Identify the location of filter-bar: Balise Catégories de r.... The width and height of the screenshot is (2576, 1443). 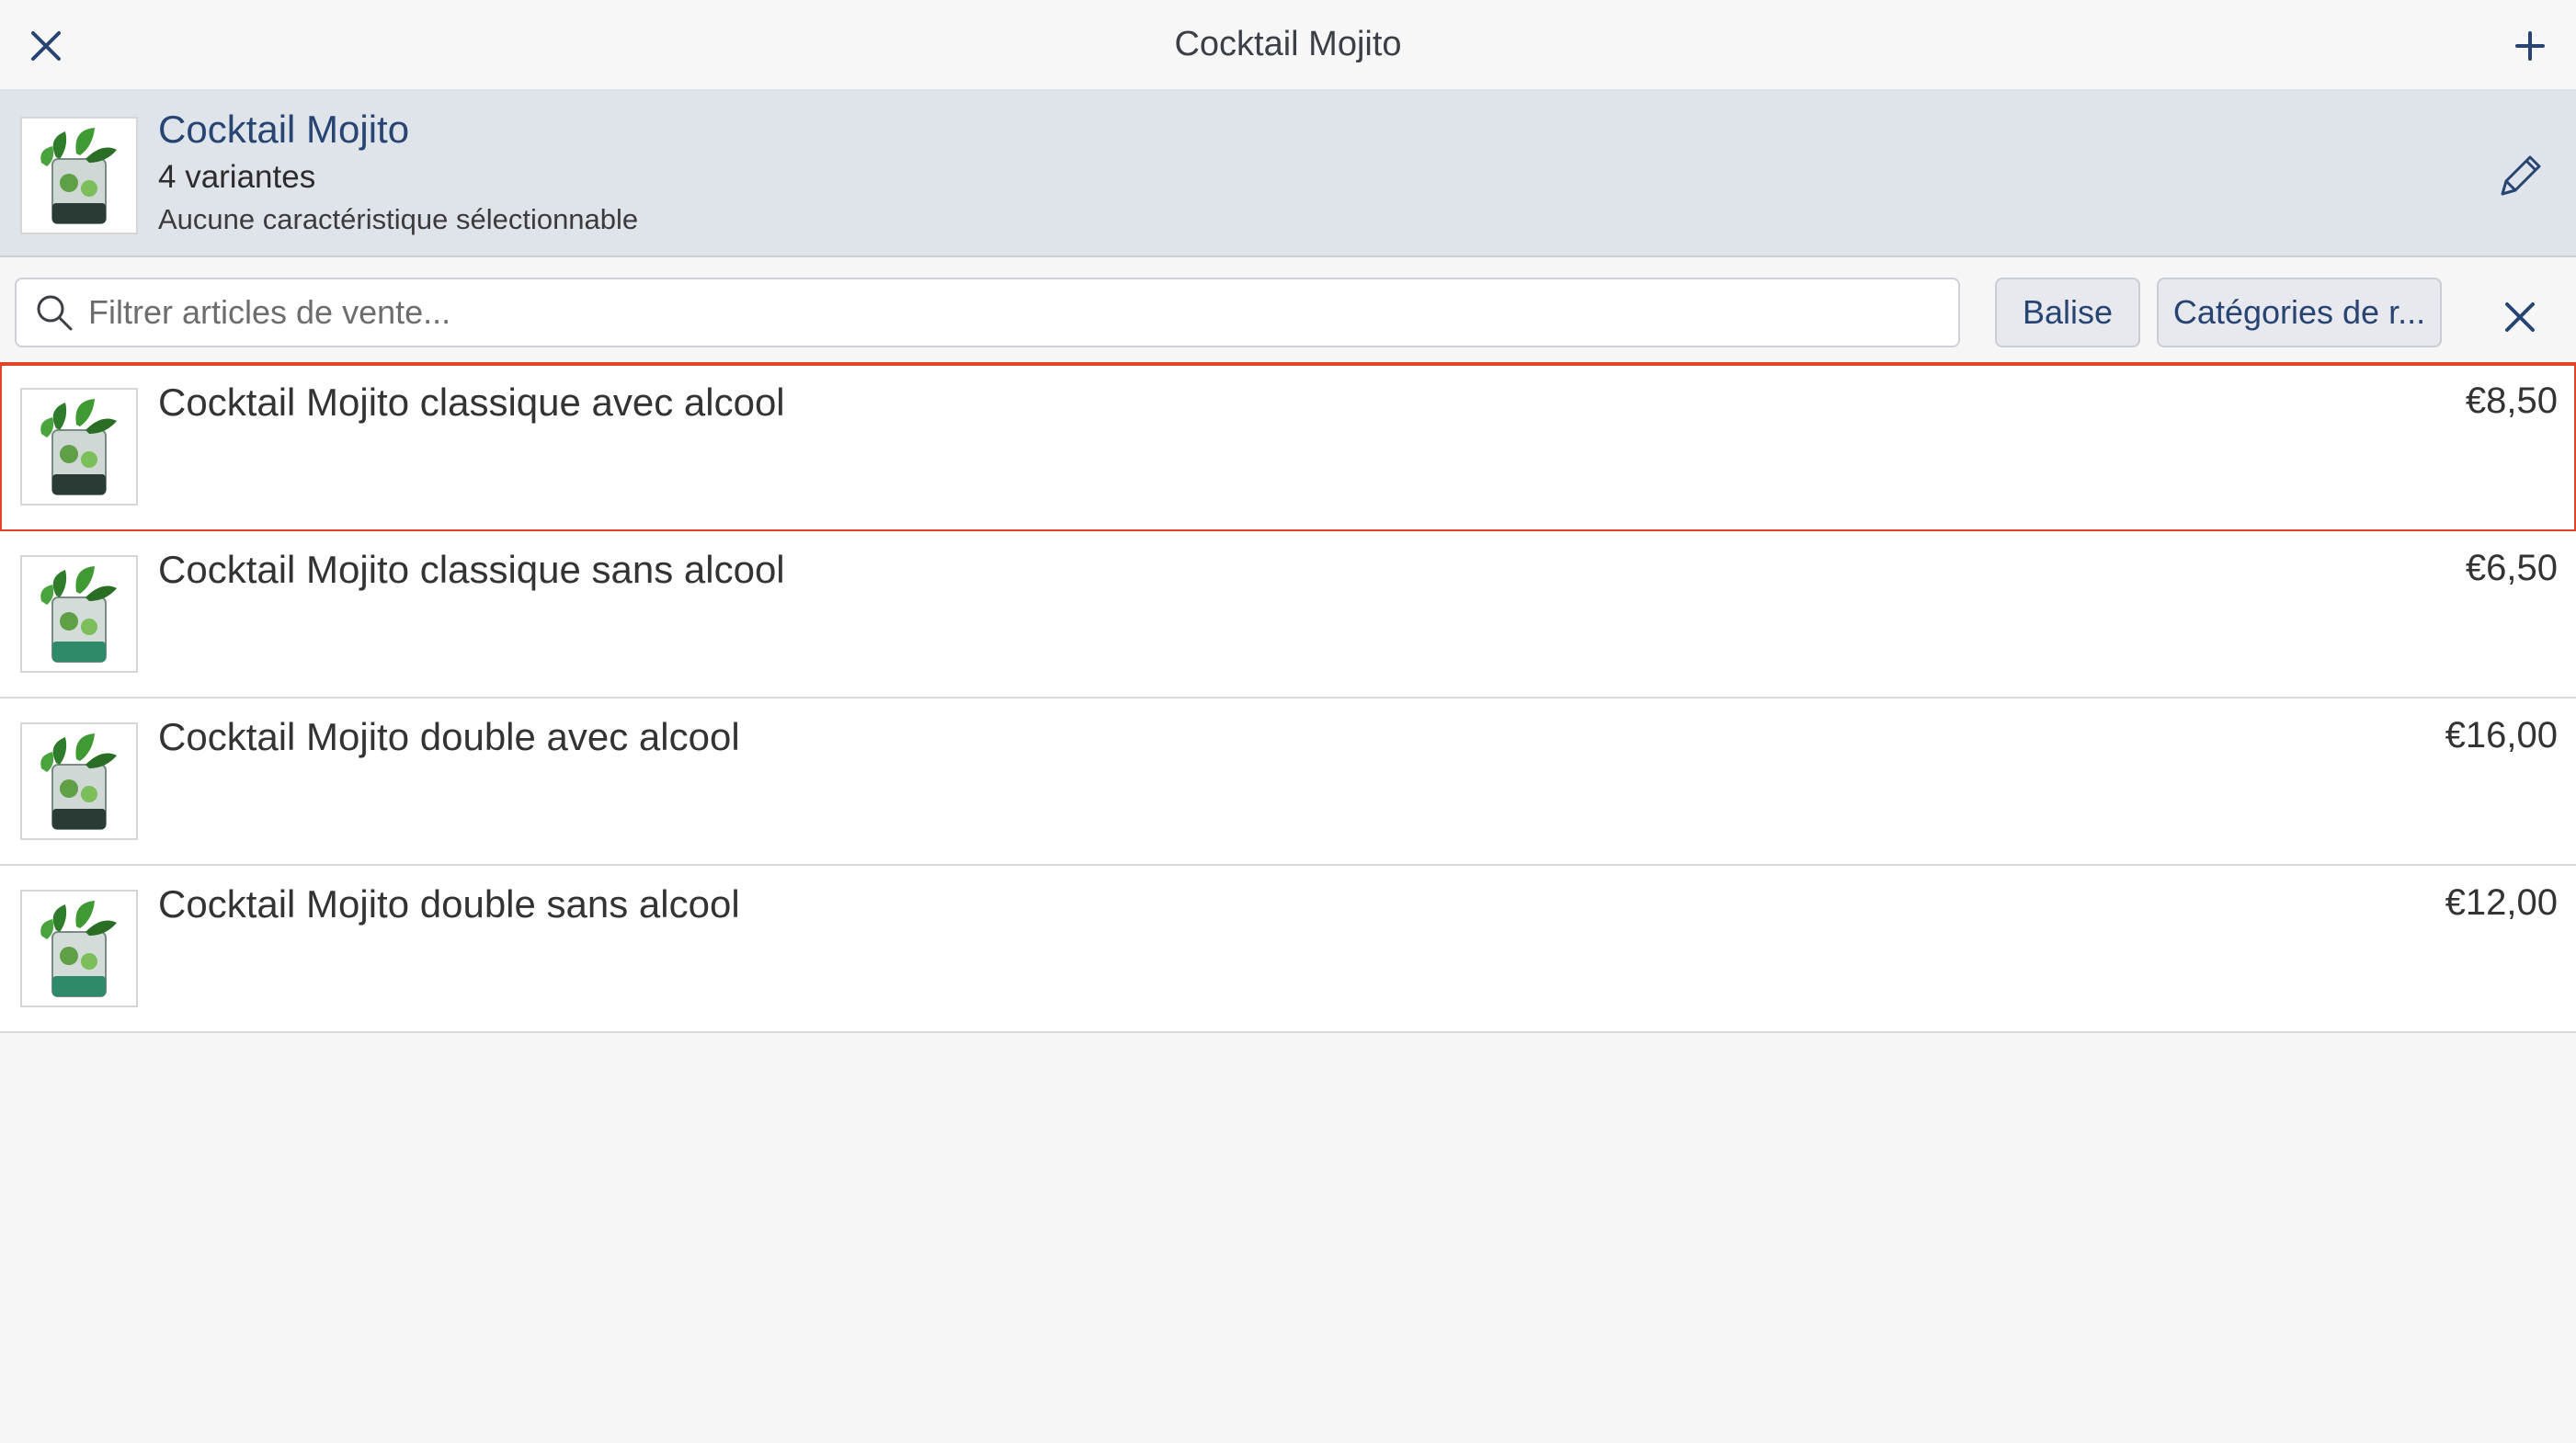
(1288, 308).